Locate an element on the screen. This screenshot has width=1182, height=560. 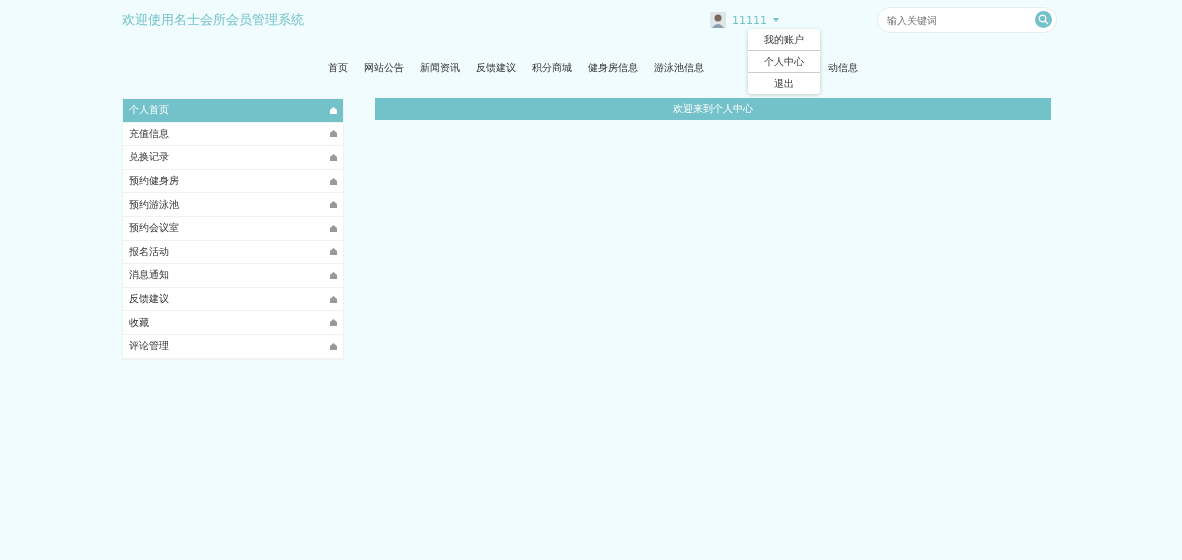
dropdown-item: 退出 is located at coordinates (784, 83).